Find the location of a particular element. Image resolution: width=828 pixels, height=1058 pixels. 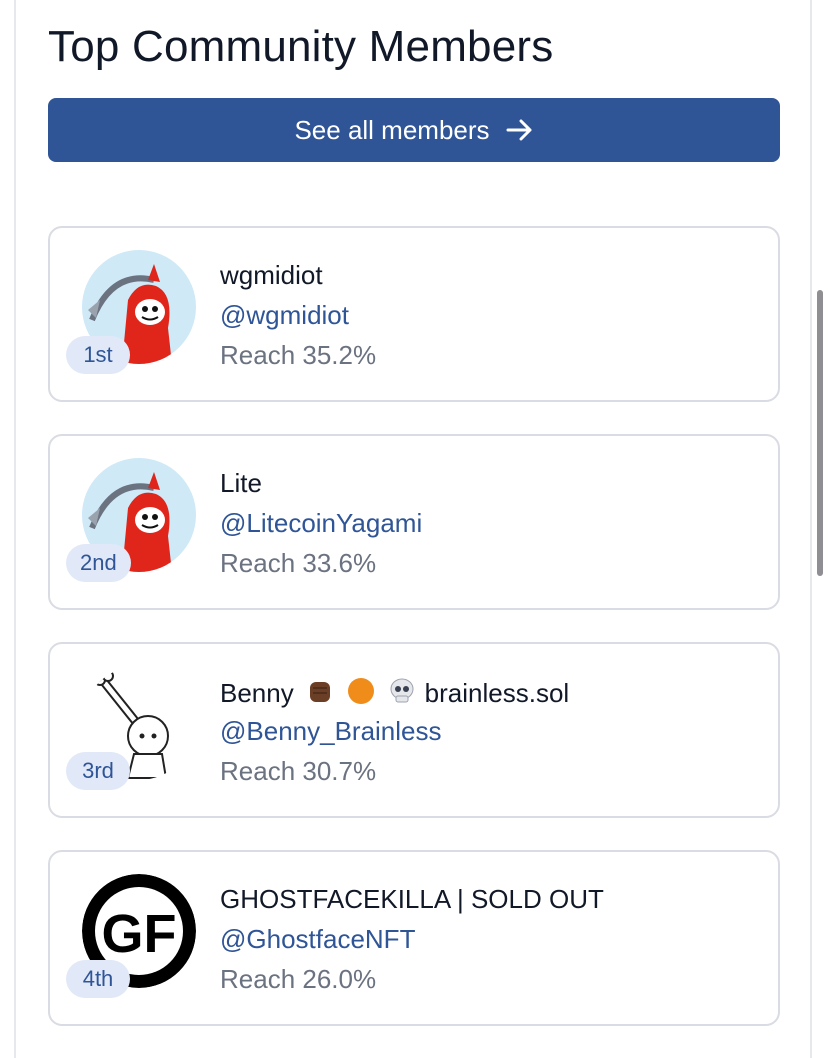

fist-emoji-icon is located at coordinates (320, 694).